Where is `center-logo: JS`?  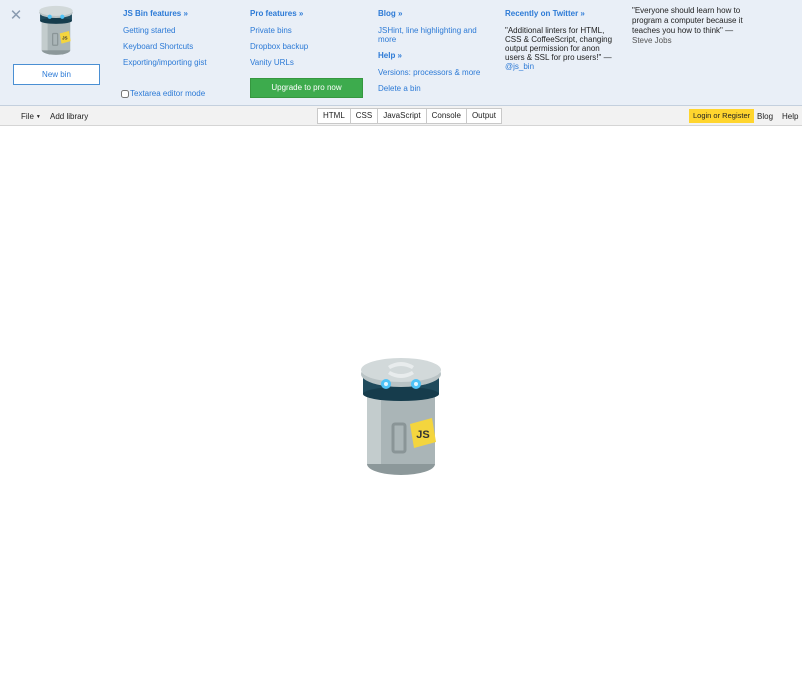 center-logo: JS is located at coordinates (401, 419).